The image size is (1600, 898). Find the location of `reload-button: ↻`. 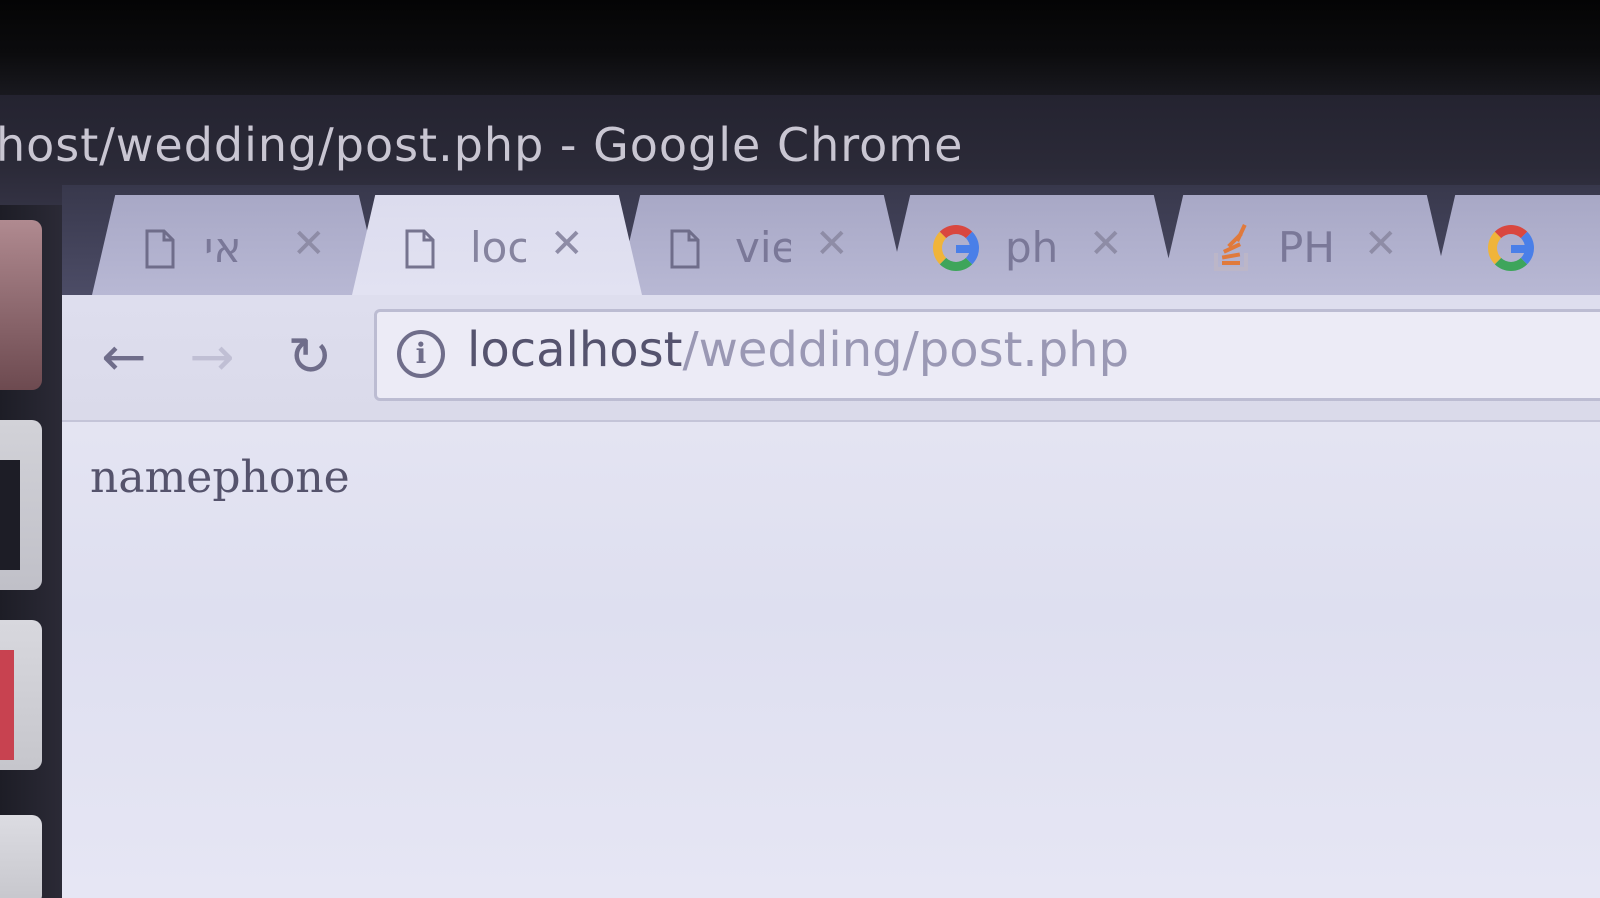

reload-button: ↻ is located at coordinates (310, 357).